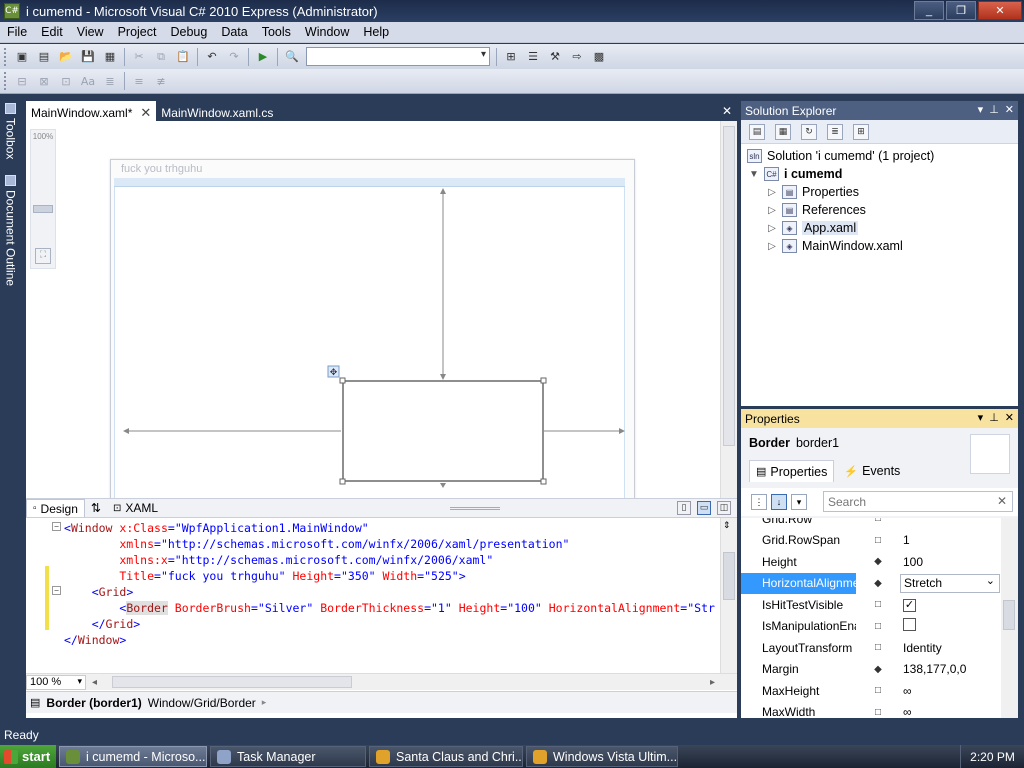 The width and height of the screenshot is (1024, 768). I want to click on tab-mainwindow-xaml: MainWindow.xaml* ✕, so click(91, 111).